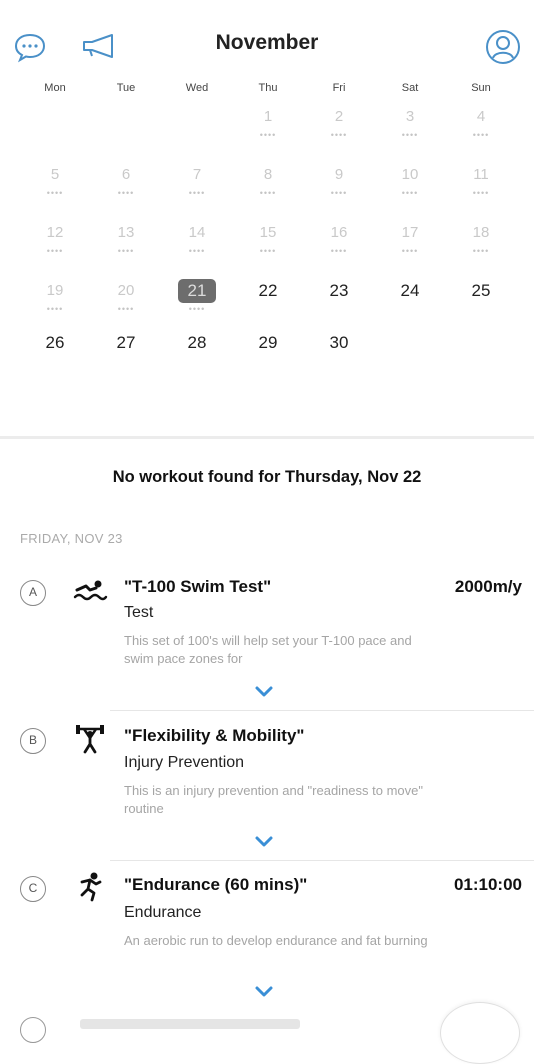 This screenshot has width=534, height=1064. What do you see at coordinates (410, 187) in the screenshot?
I see `calendar-day: 10 ••••` at bounding box center [410, 187].